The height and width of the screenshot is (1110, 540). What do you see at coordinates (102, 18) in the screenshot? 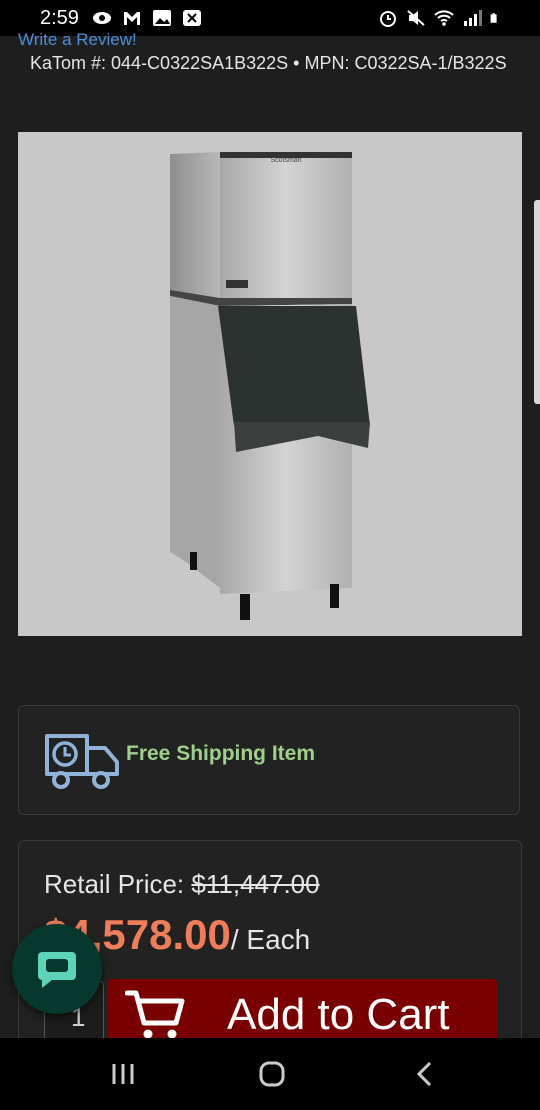
I see `app-notification-icon` at bounding box center [102, 18].